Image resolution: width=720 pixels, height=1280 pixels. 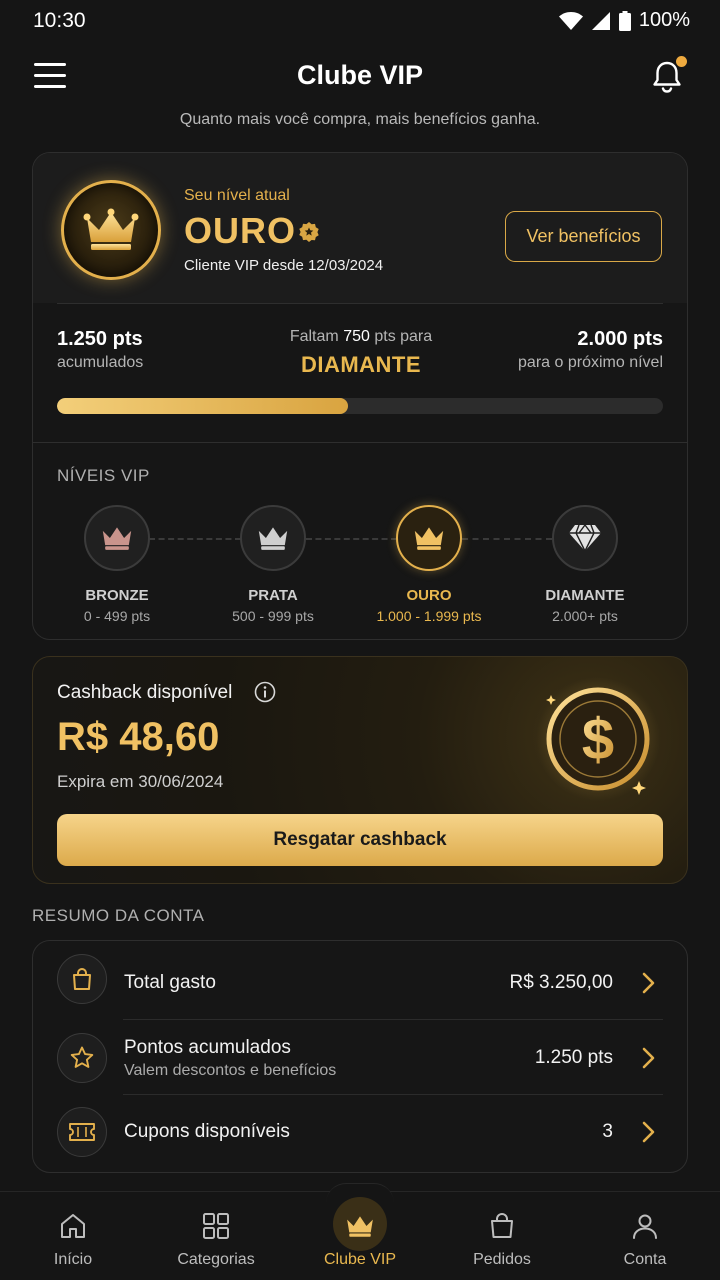 What do you see at coordinates (273, 595) in the screenshot?
I see `level-name-prata: PRATA` at bounding box center [273, 595].